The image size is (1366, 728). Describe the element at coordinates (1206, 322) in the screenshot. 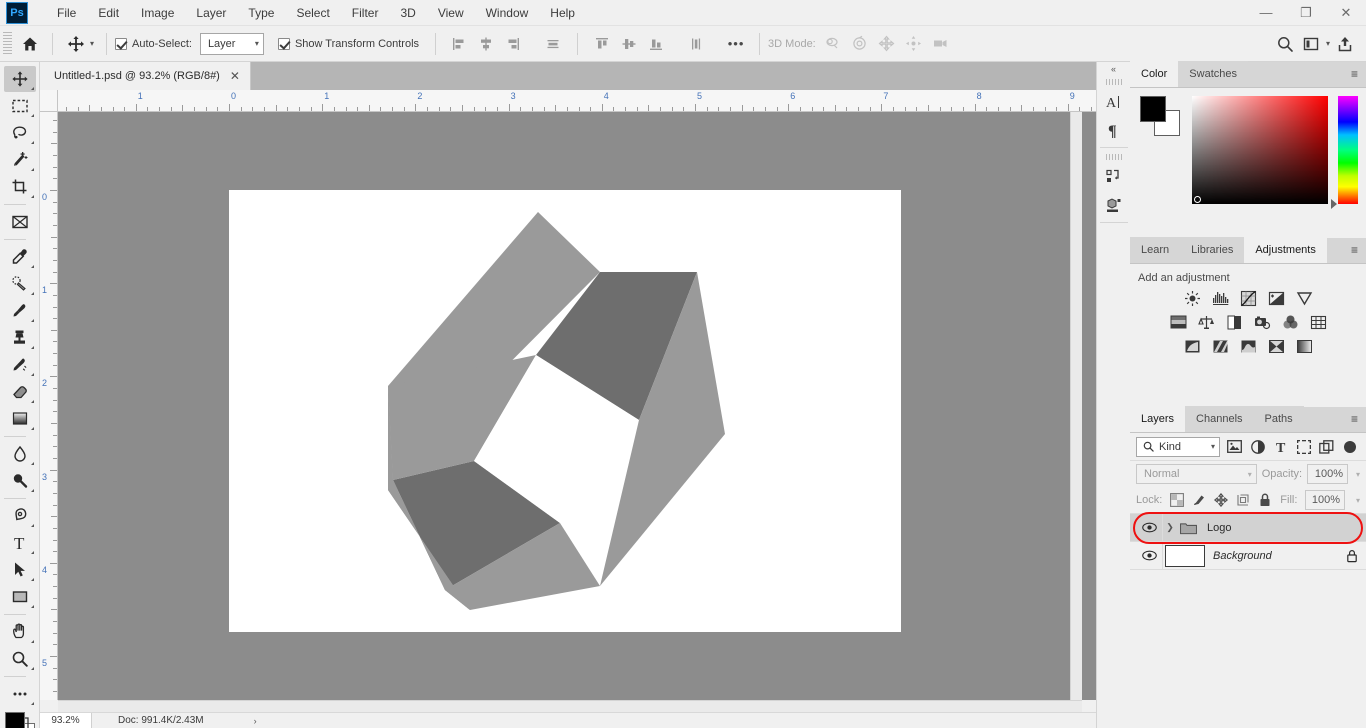

I see `color-balance-icon` at that location.